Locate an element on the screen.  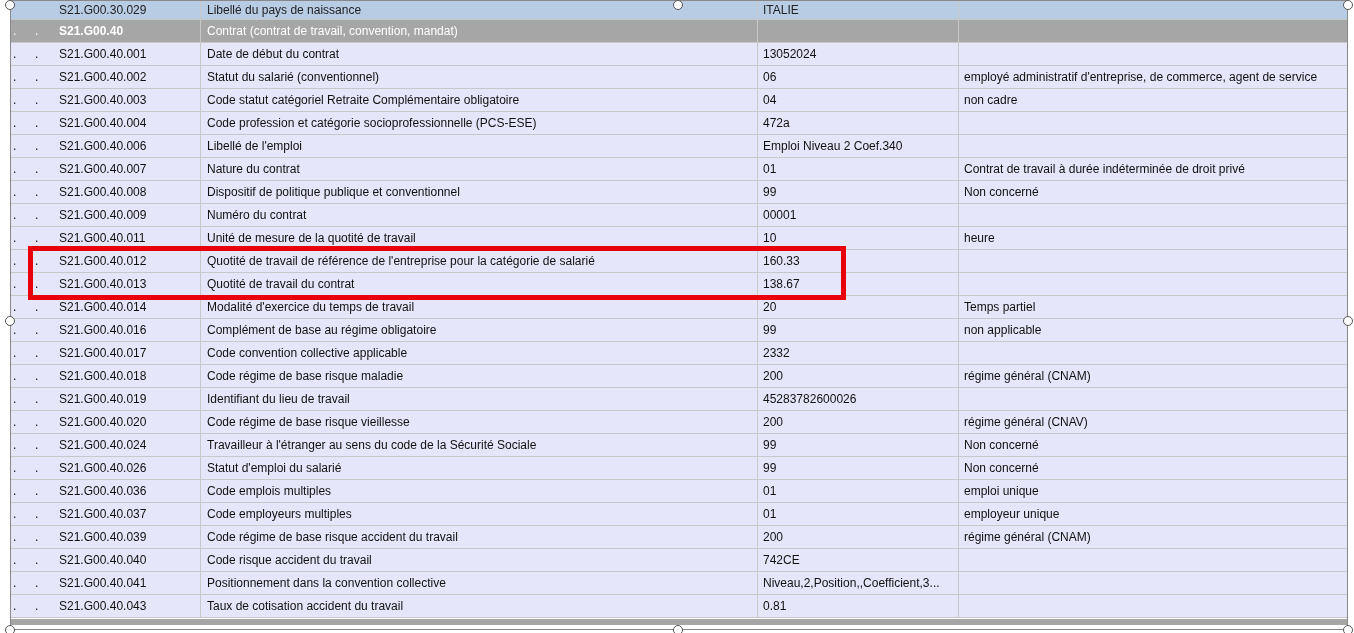
field-code: S21.G00.40.018 is located at coordinates (103, 376).